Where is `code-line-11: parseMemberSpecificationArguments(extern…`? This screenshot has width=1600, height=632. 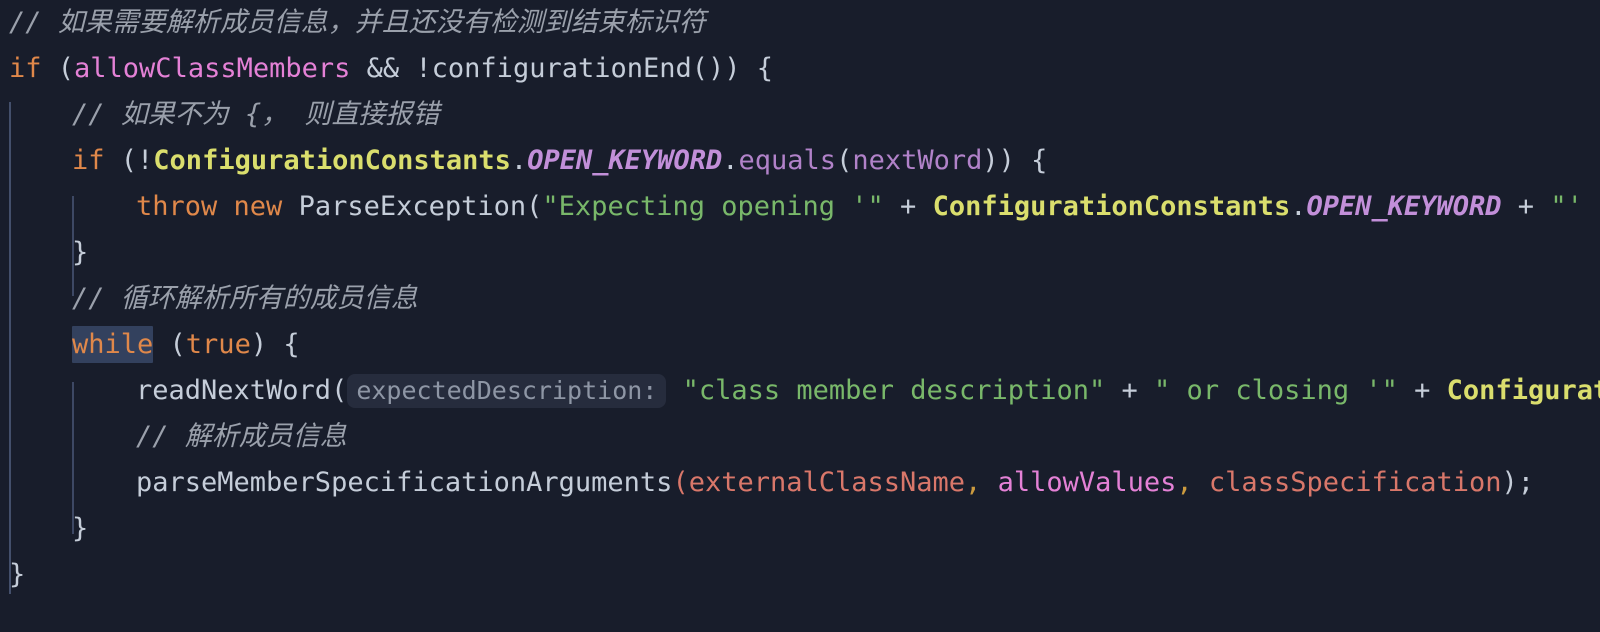 code-line-11: parseMemberSpecificationArguments(extern… is located at coordinates (800, 483).